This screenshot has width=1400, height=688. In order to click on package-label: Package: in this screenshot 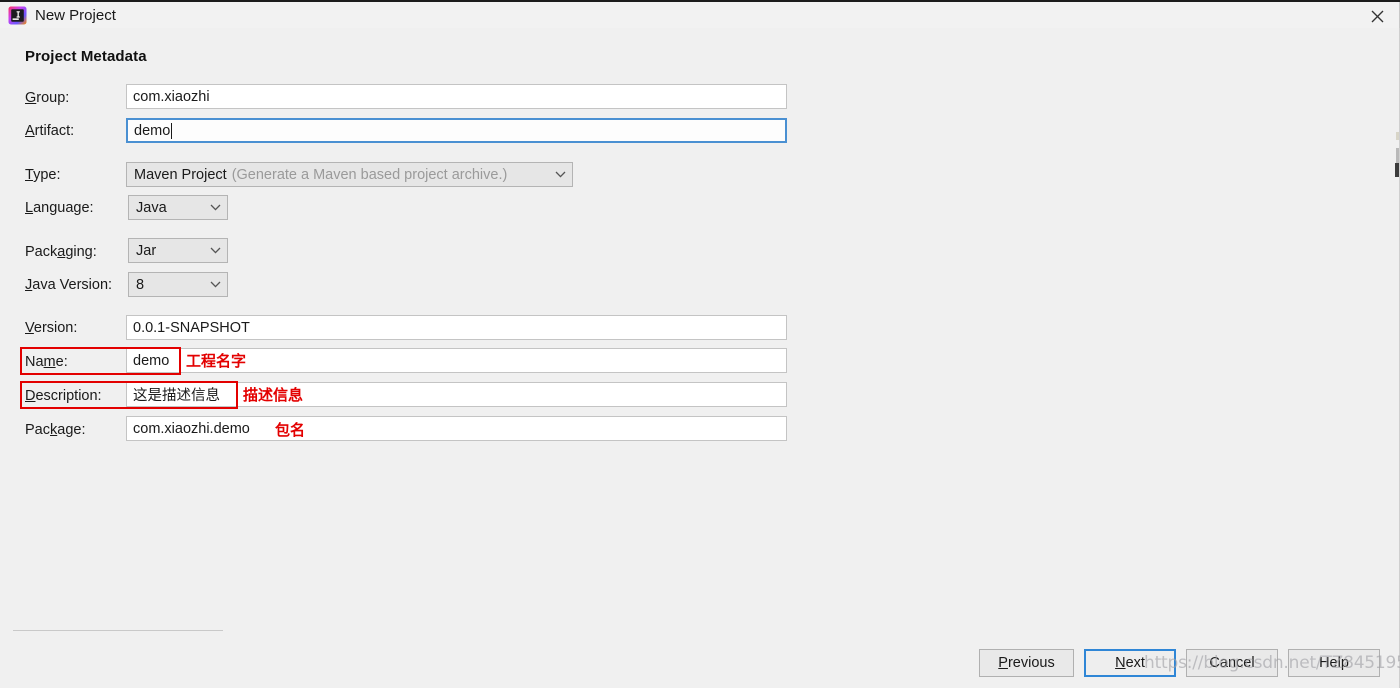, I will do `click(55, 430)`.